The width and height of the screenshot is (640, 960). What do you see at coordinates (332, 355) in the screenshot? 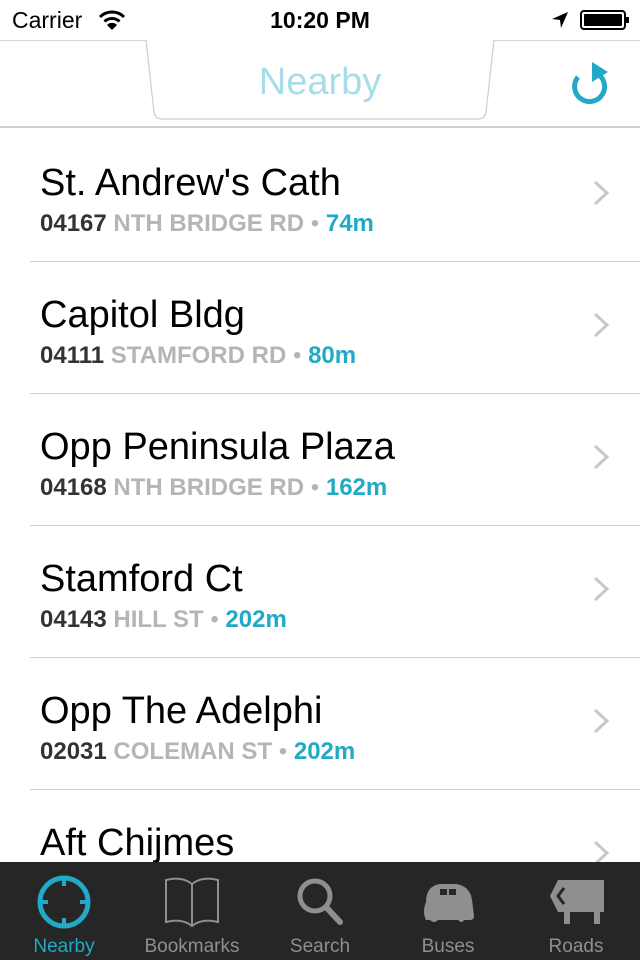
I see `distance: 80m` at bounding box center [332, 355].